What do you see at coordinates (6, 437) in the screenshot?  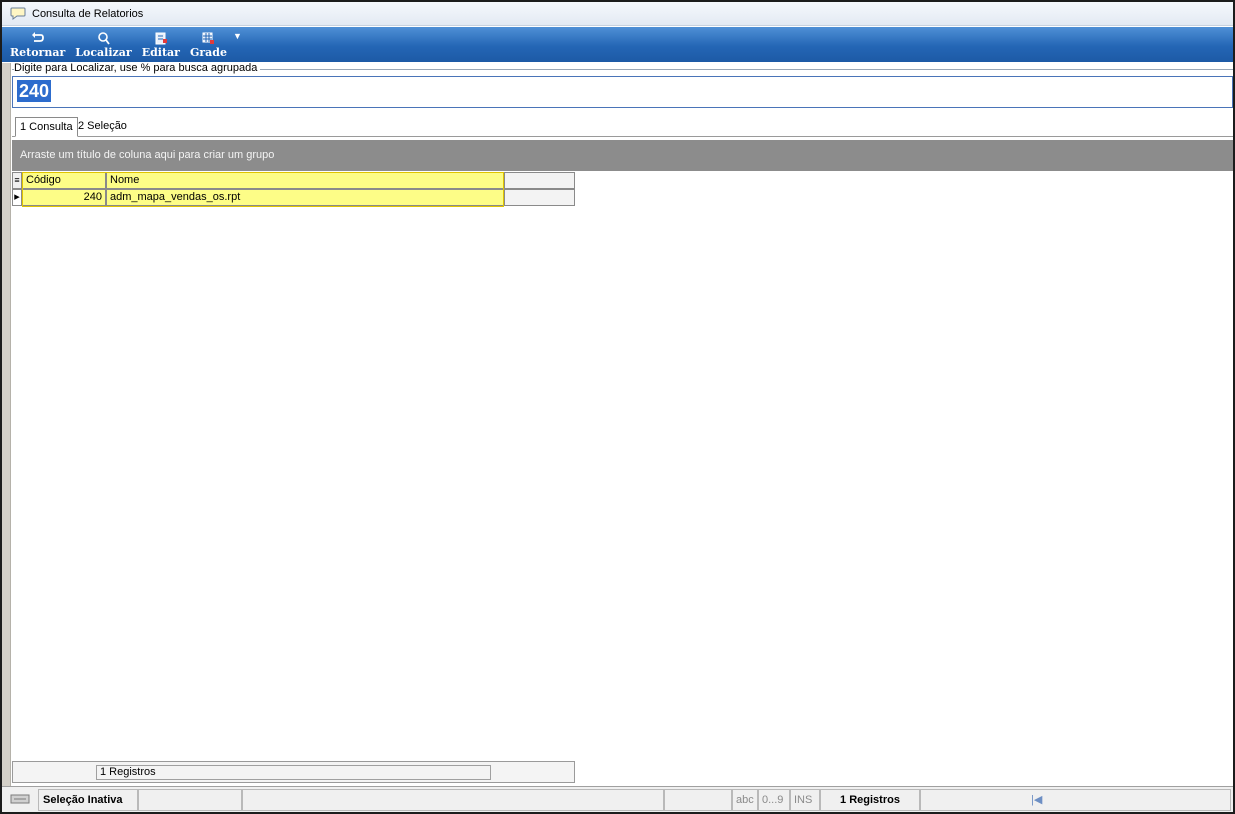 I see `left-margin-strip` at bounding box center [6, 437].